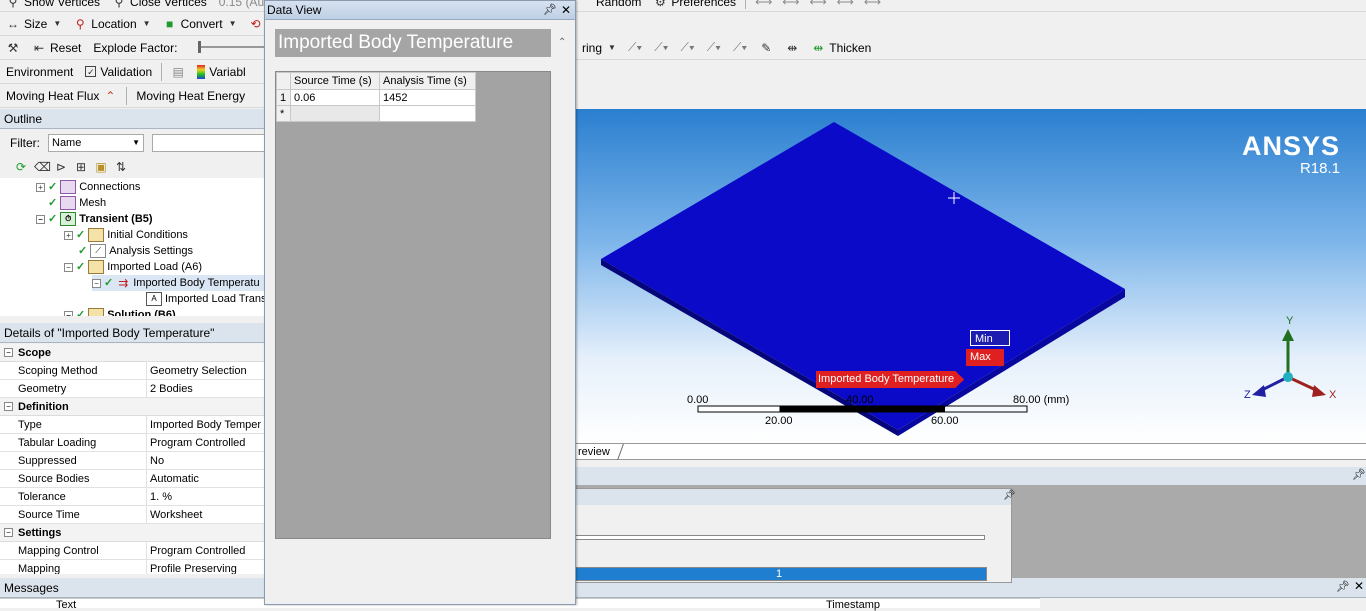 This screenshot has width=1366, height=611. I want to click on data-view-scrollbar: ⌃, so click(563, 284).